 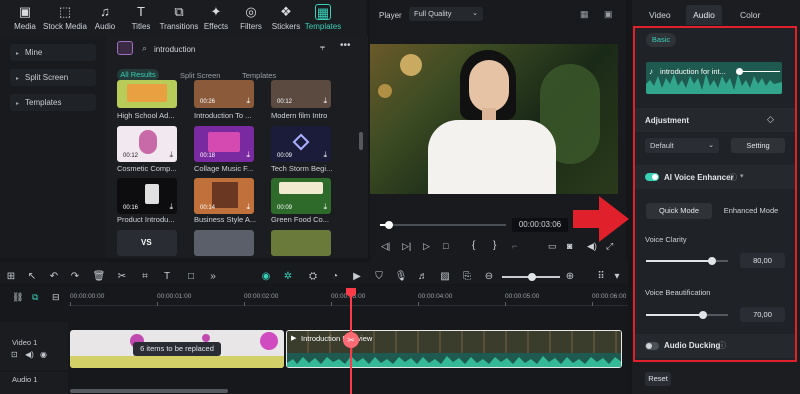 What do you see at coordinates (313, 276) in the screenshot?
I see `link-icon: ⛭` at bounding box center [313, 276].